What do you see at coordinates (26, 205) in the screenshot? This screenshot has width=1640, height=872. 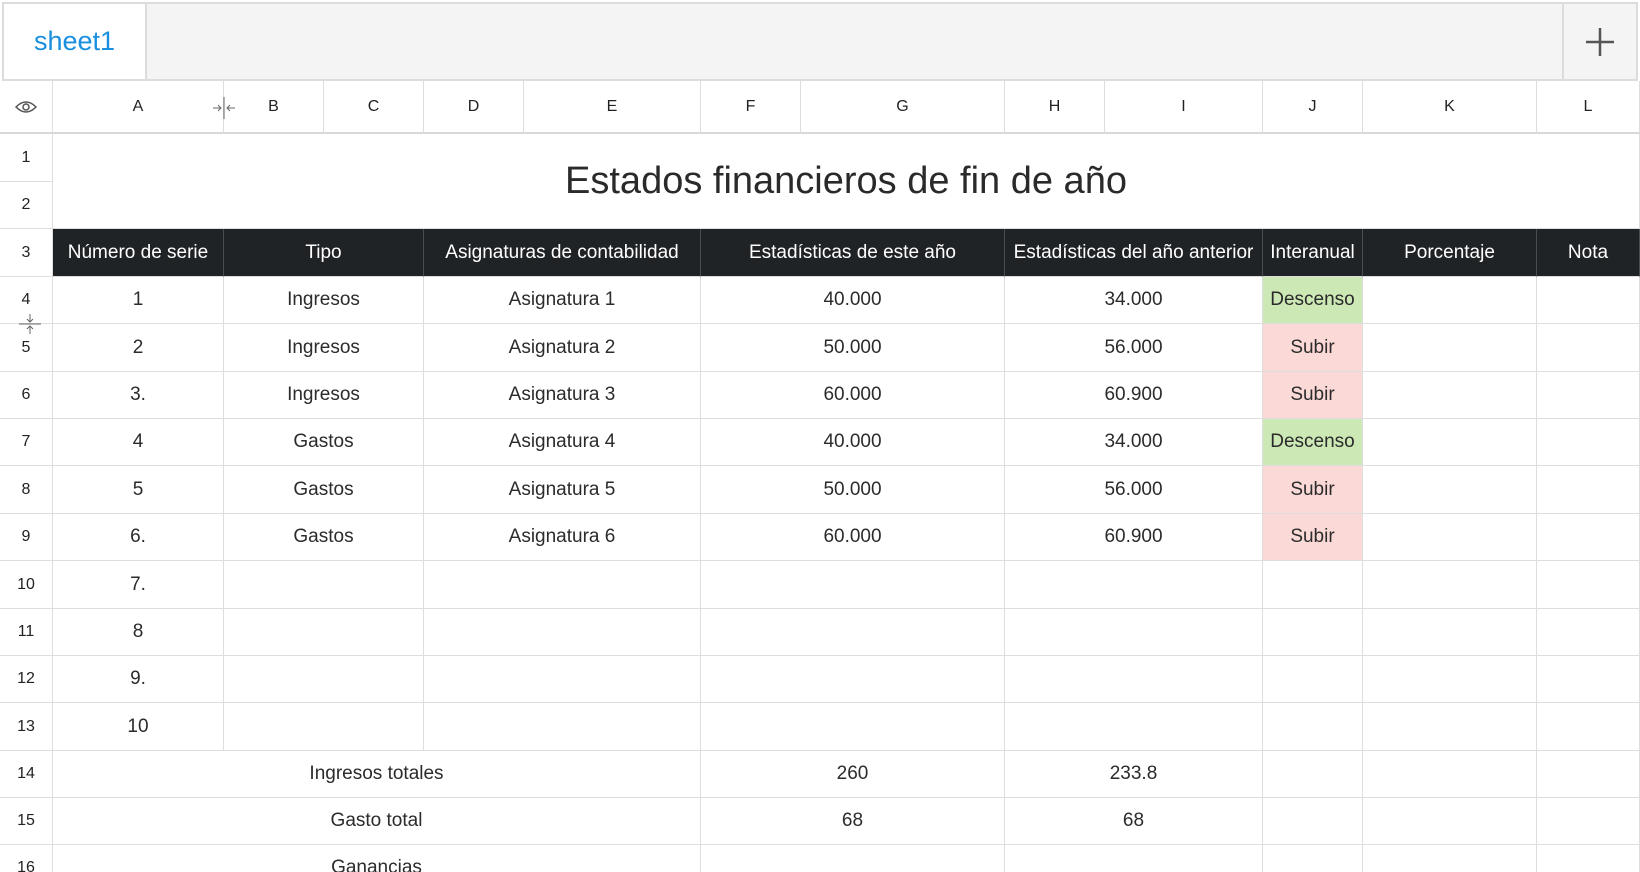 I see `row-header-2: 2` at bounding box center [26, 205].